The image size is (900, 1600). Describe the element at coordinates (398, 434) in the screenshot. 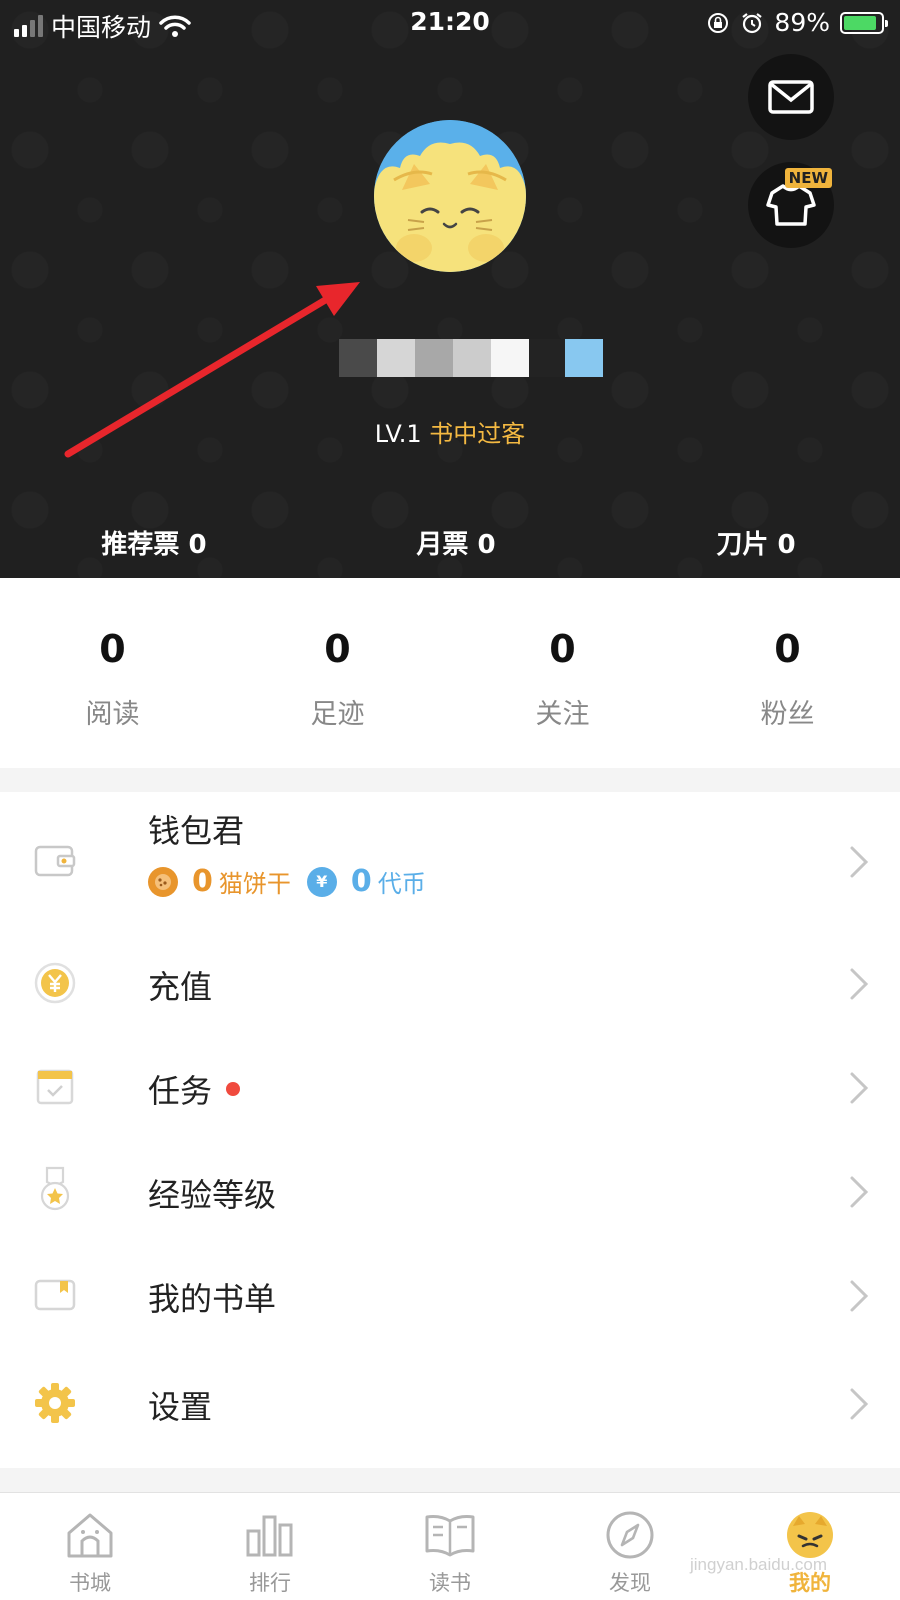

I see `level-number: LV.1` at that location.